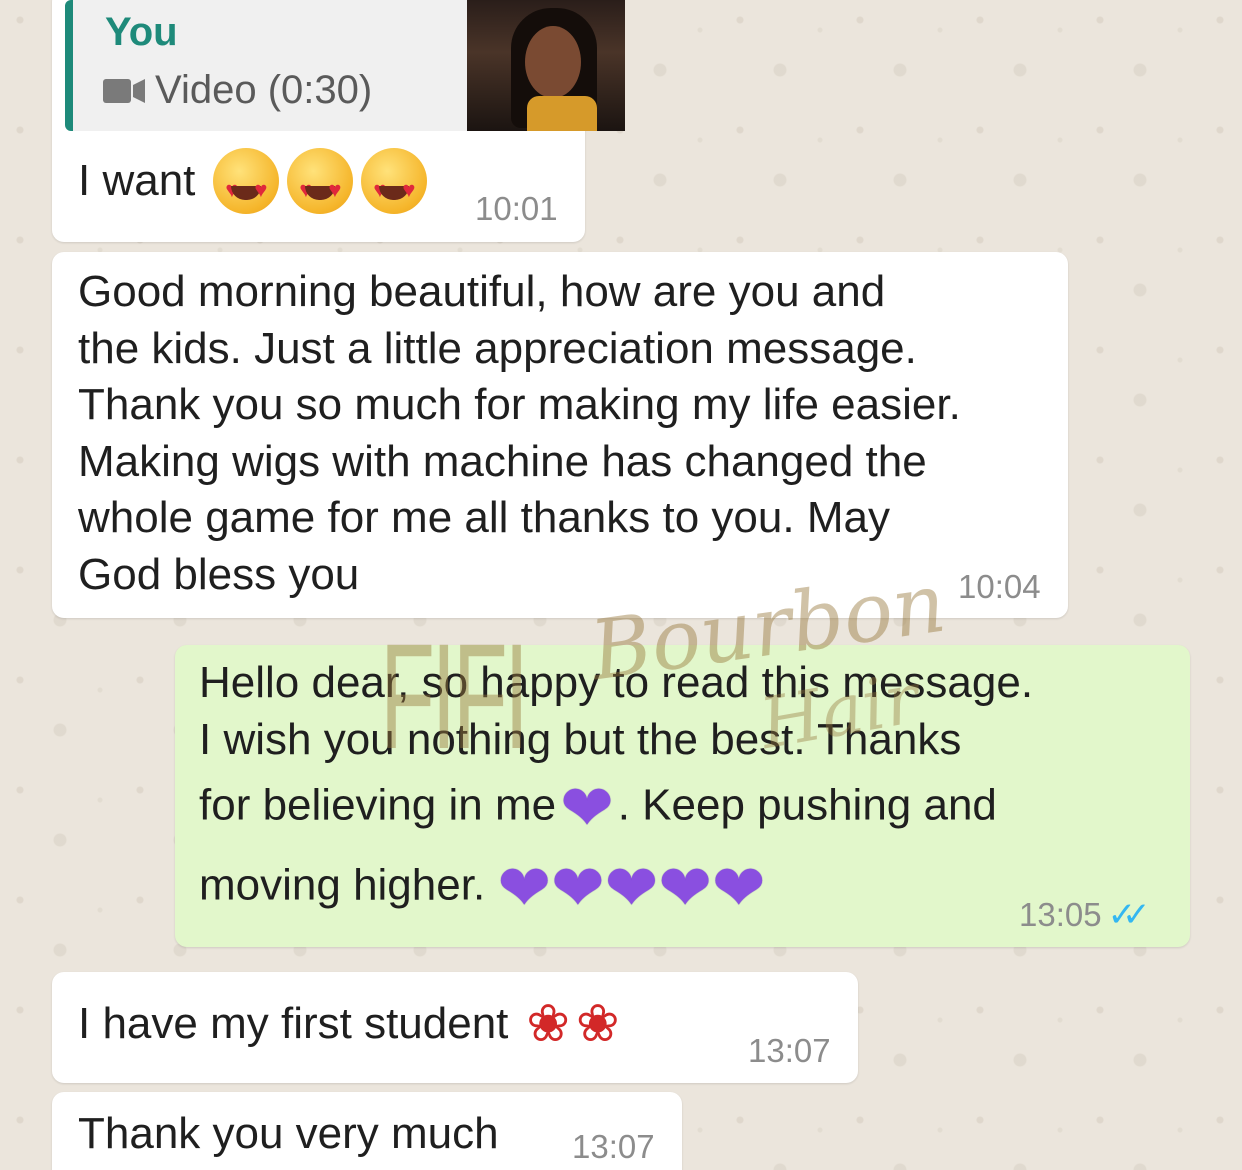 The width and height of the screenshot is (1242, 1170). I want to click on video-thumbnail, so click(546, 65).